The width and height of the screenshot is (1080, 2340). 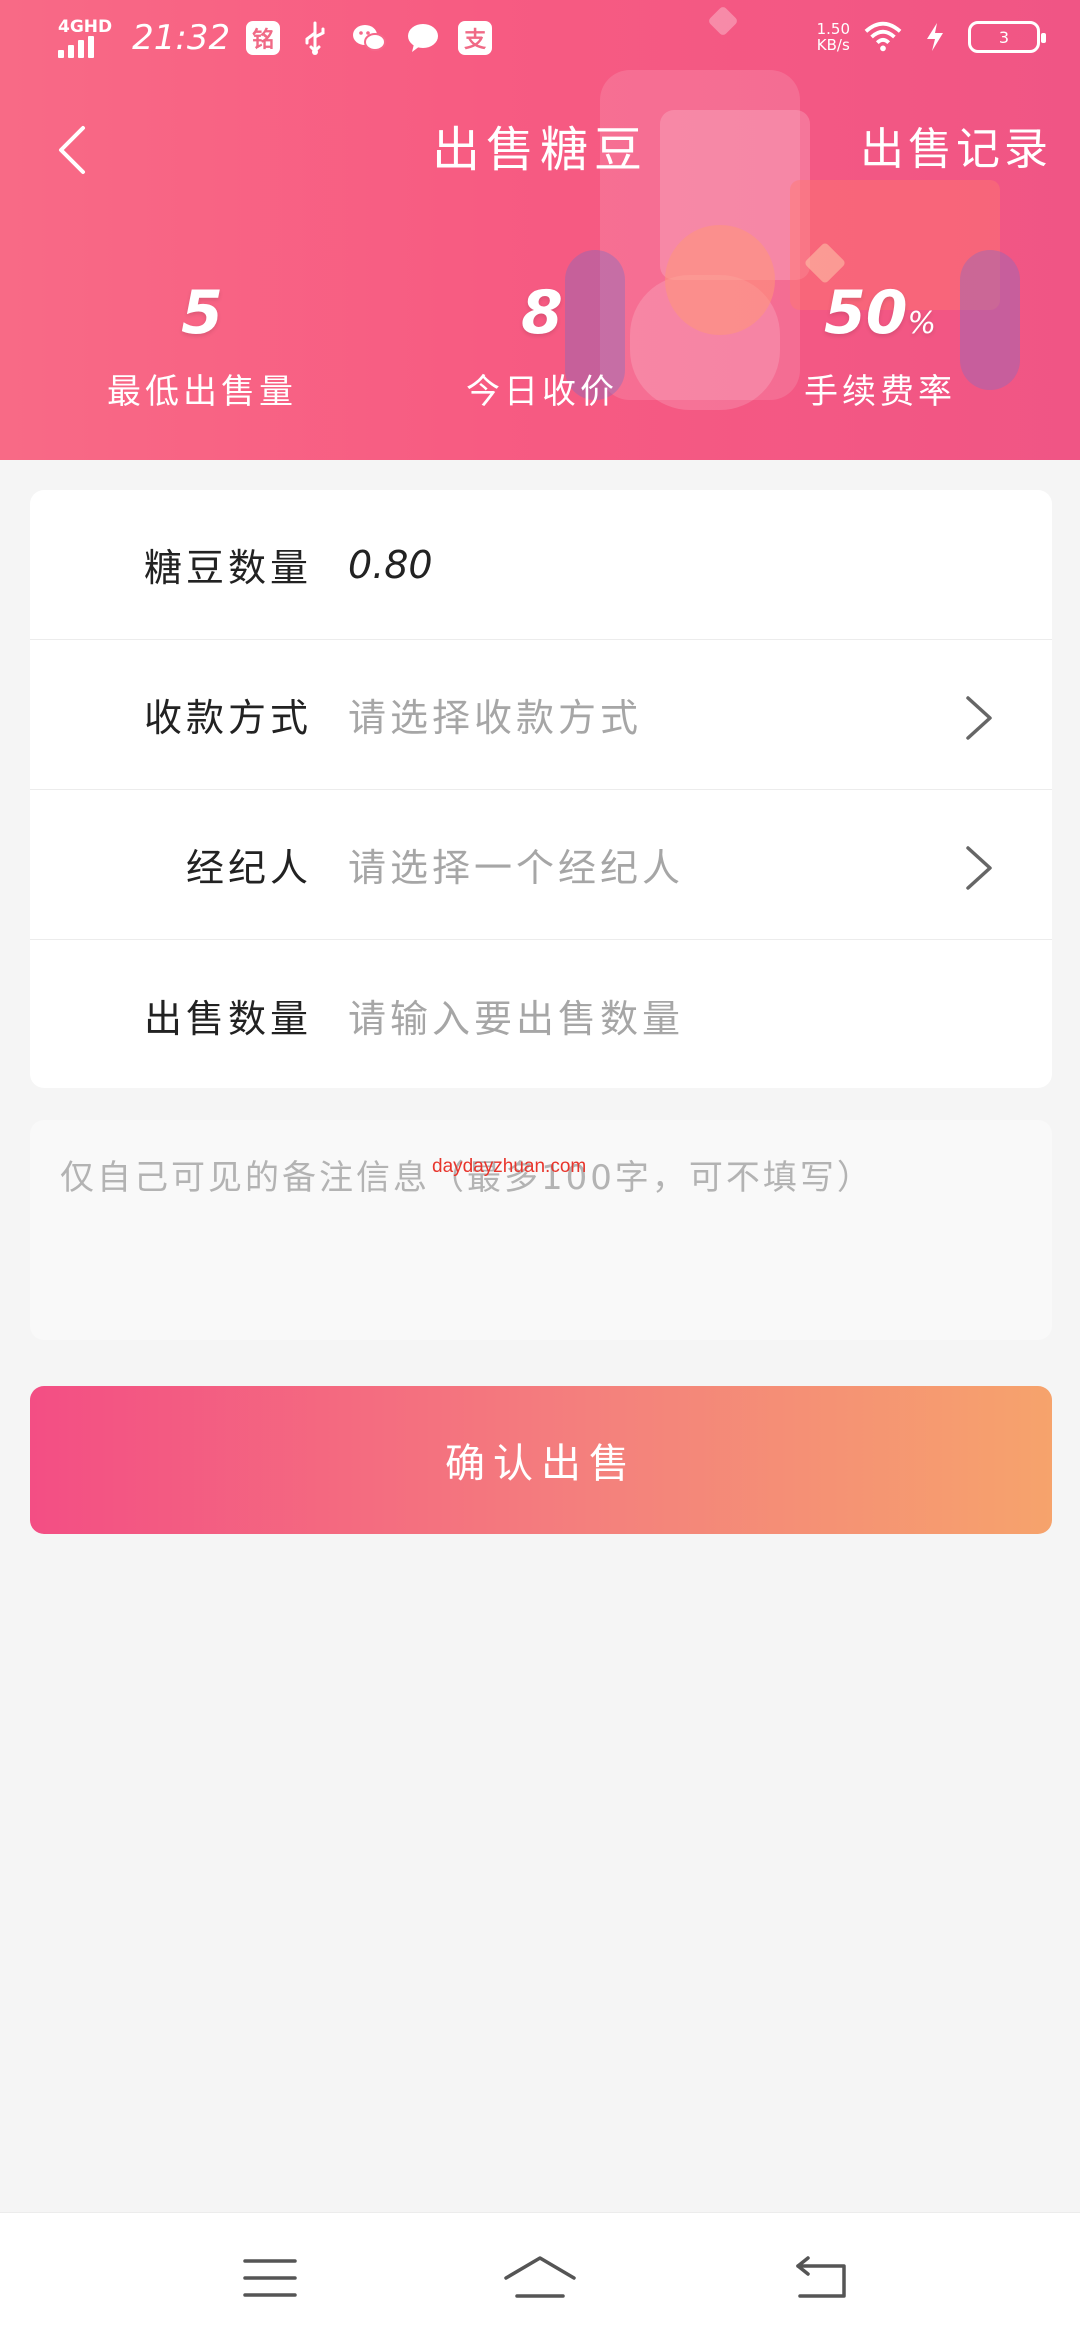 I want to click on back-button, so click(x=72, y=150).